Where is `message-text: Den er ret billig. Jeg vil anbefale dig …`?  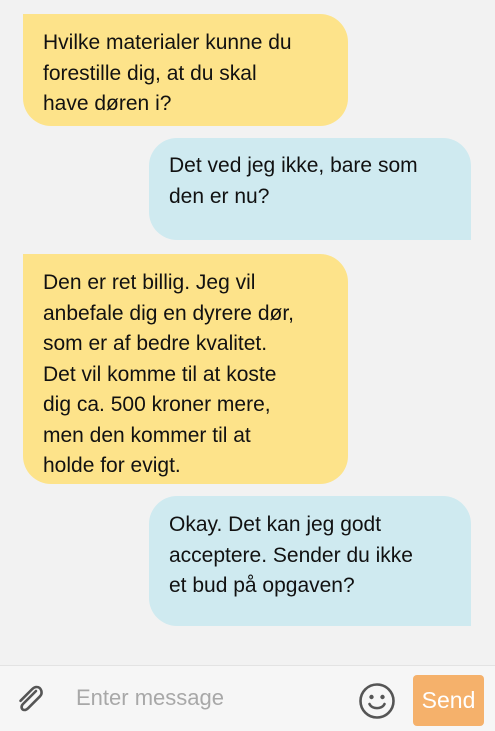 message-text: Den er ret billig. Jeg vil anbefale dig … is located at coordinates (168, 374).